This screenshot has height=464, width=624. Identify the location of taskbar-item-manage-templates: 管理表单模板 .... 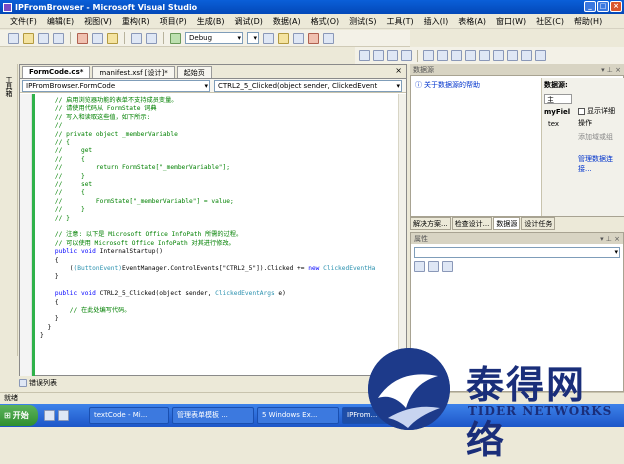
(213, 415).